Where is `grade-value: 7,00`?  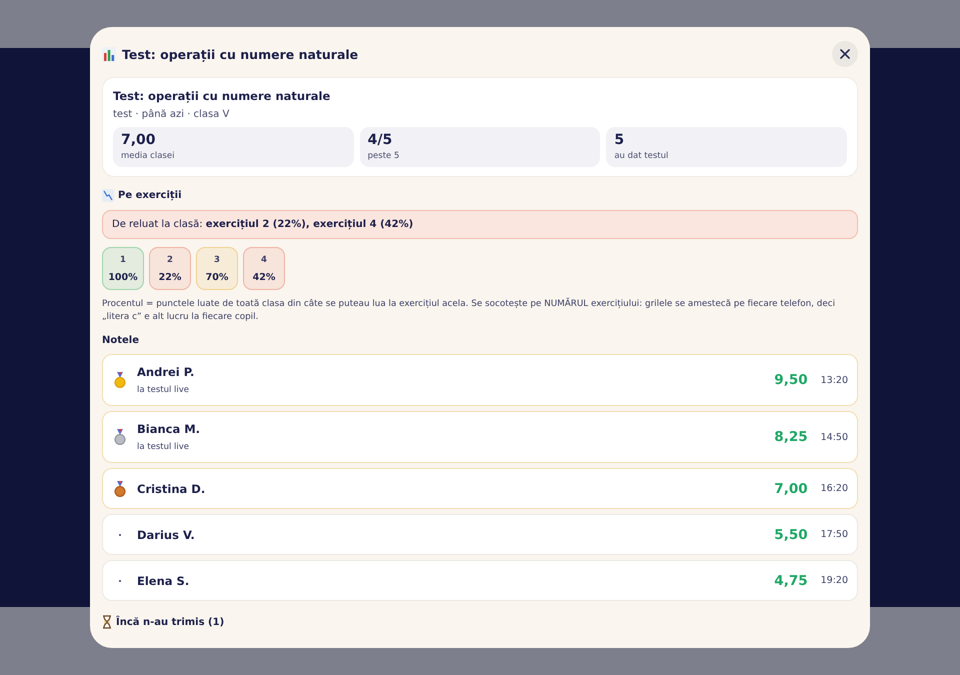 grade-value: 7,00 is located at coordinates (791, 488).